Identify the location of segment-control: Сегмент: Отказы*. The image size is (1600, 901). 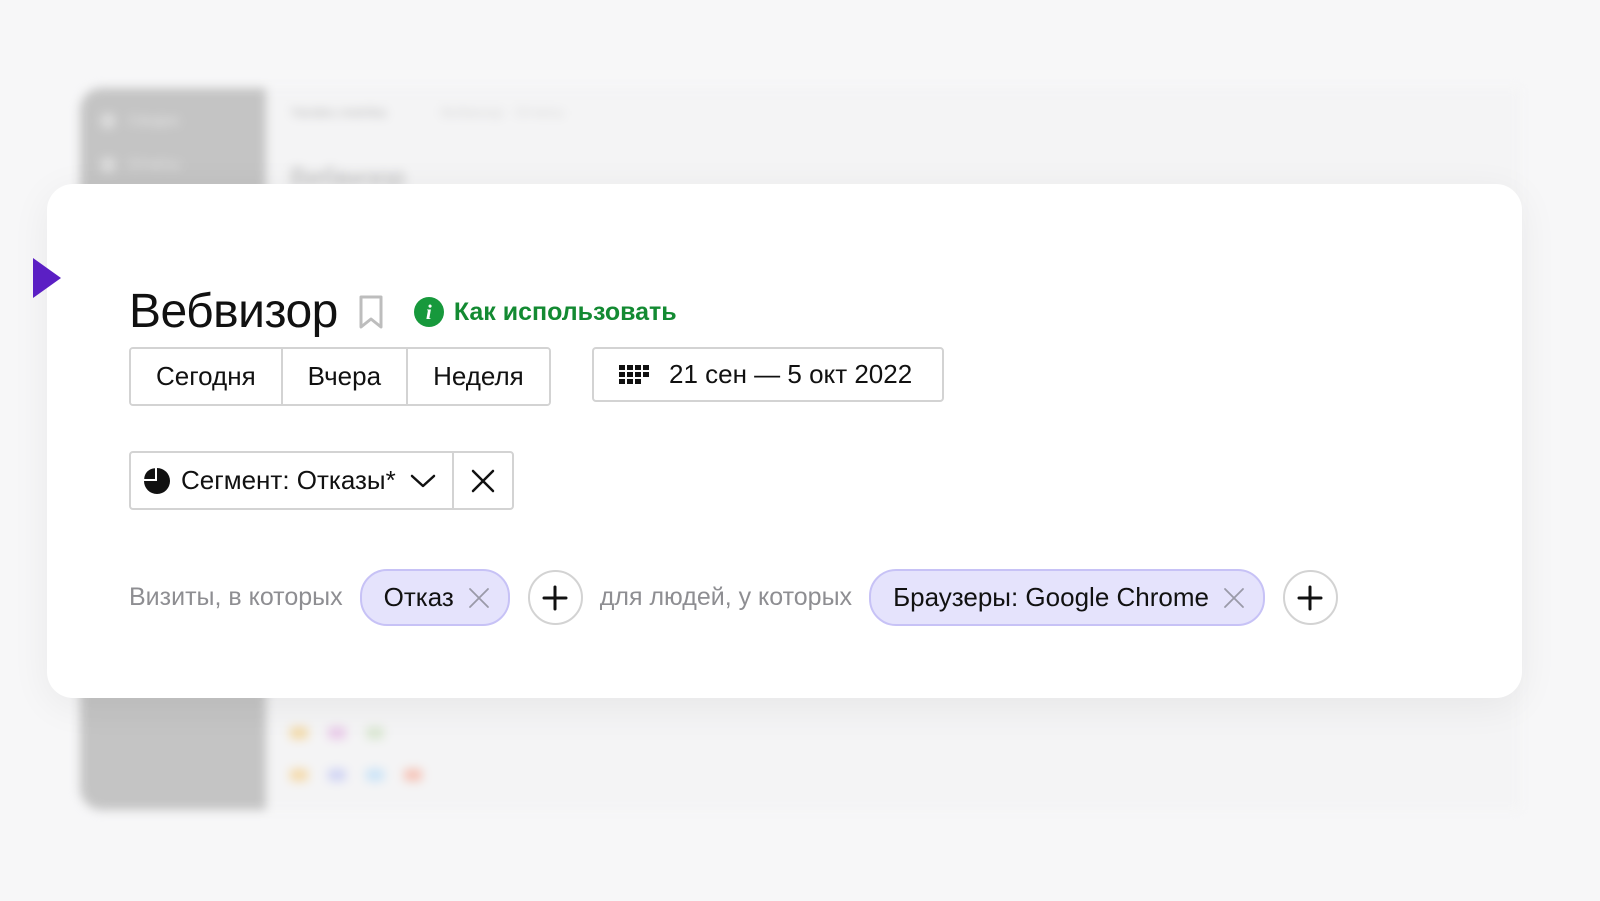
(321, 480).